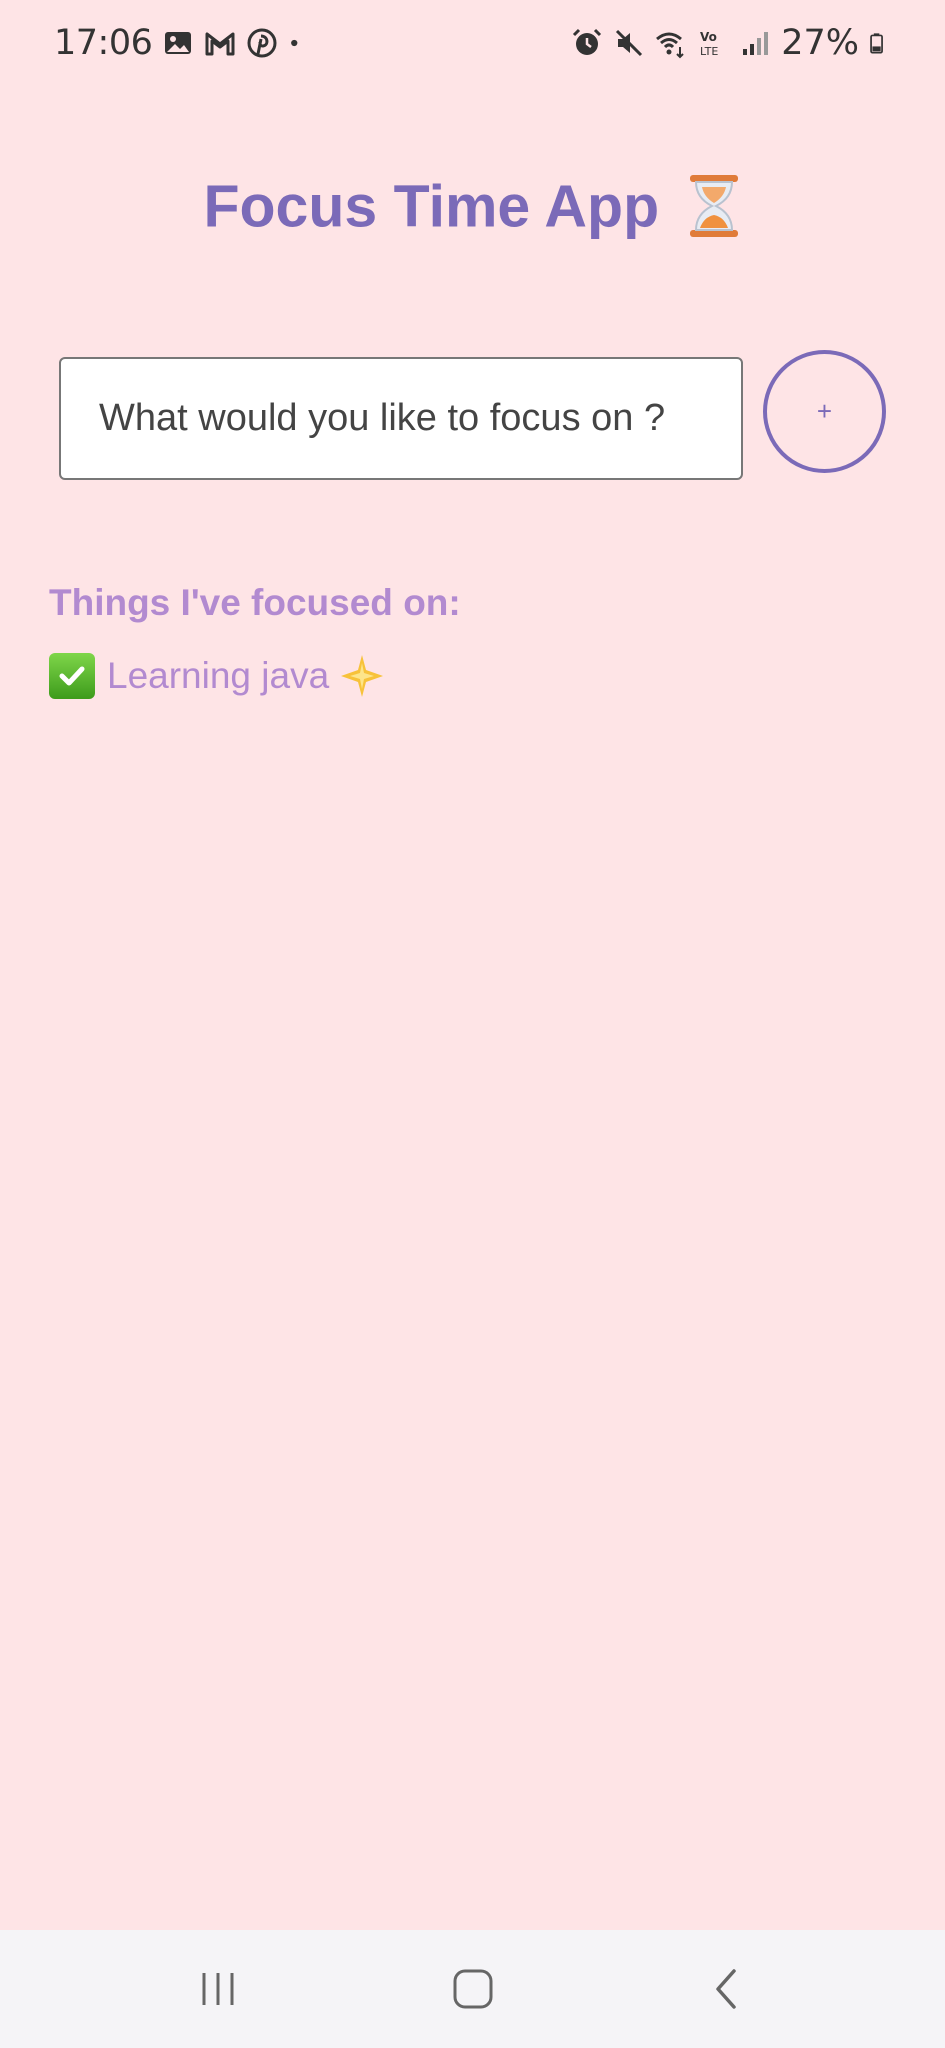 The height and width of the screenshot is (2048, 945). What do you see at coordinates (713, 206) in the screenshot?
I see `hourglass-icon` at bounding box center [713, 206].